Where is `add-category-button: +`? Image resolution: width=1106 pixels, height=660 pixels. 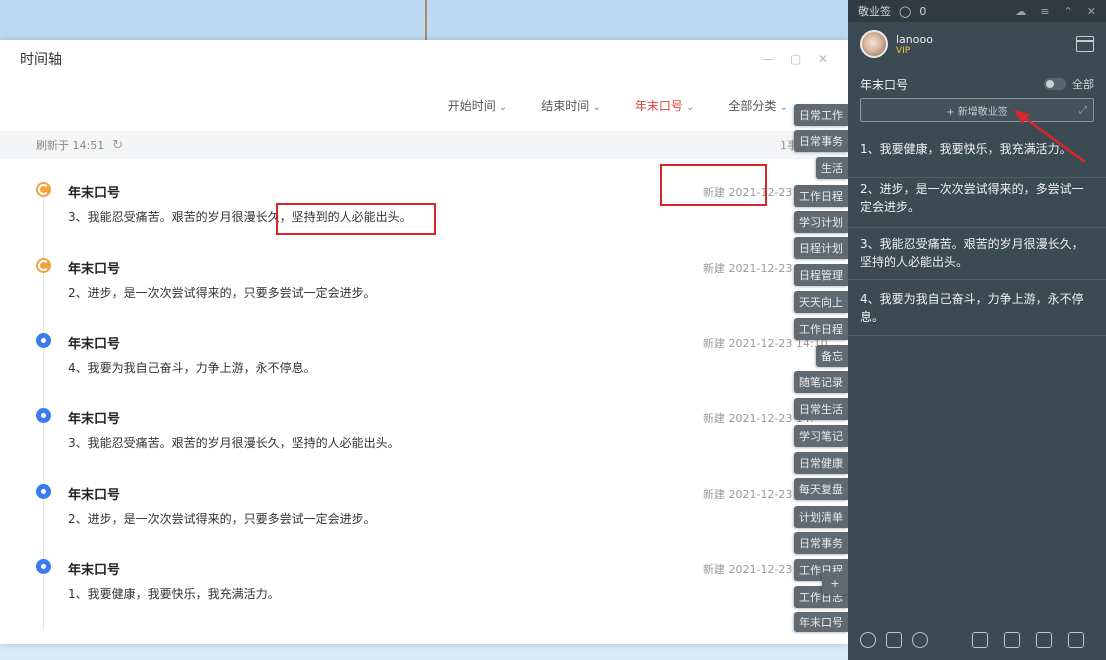
add-category-button: + is located at coordinates (835, 583).